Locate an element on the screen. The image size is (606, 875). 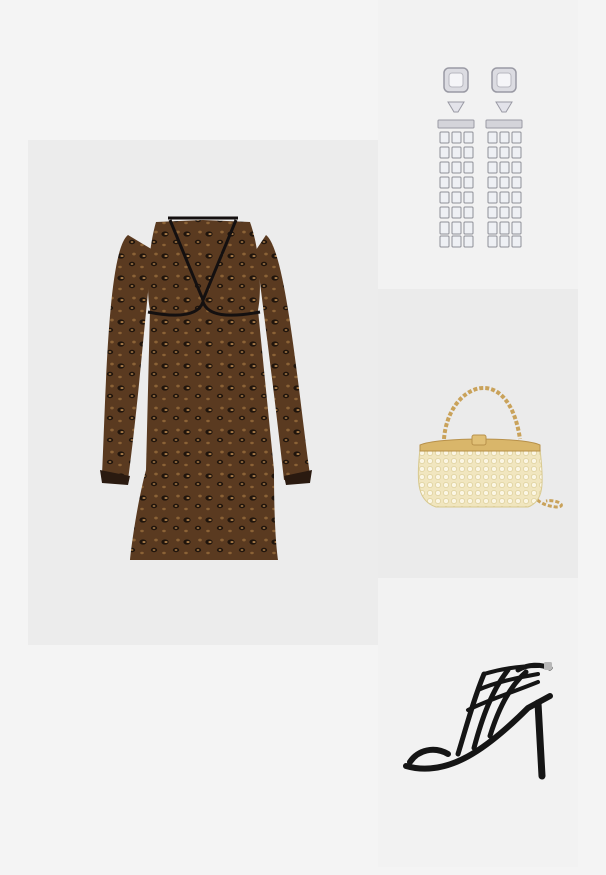
pearl-clutch-bag-icon is located at coordinates (490, 447).